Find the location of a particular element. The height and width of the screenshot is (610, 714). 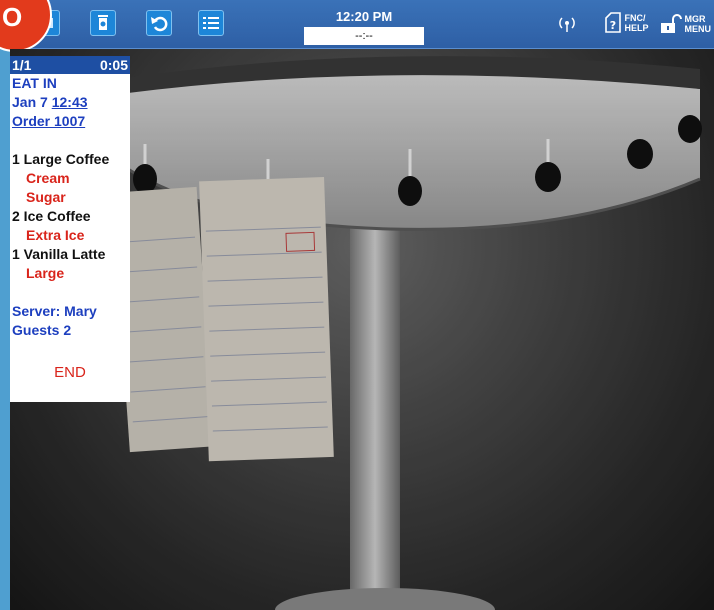

top-toolbar: 12:20 PM --:-- ? FNC/HELP MGR MENU is located at coordinates (357, 24).